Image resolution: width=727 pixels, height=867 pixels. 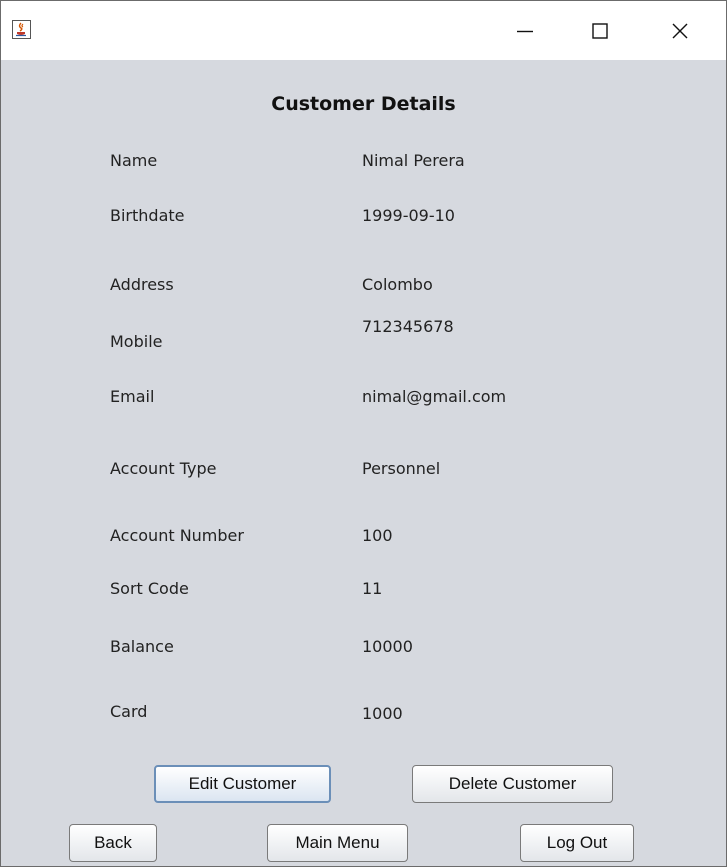 I want to click on card-value: 1000, so click(x=382, y=713).